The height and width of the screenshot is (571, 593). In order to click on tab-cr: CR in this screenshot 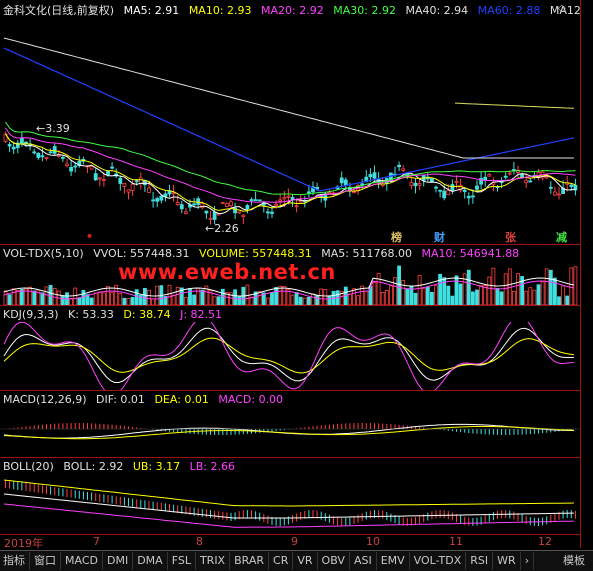, I will do `click(281, 561)`.